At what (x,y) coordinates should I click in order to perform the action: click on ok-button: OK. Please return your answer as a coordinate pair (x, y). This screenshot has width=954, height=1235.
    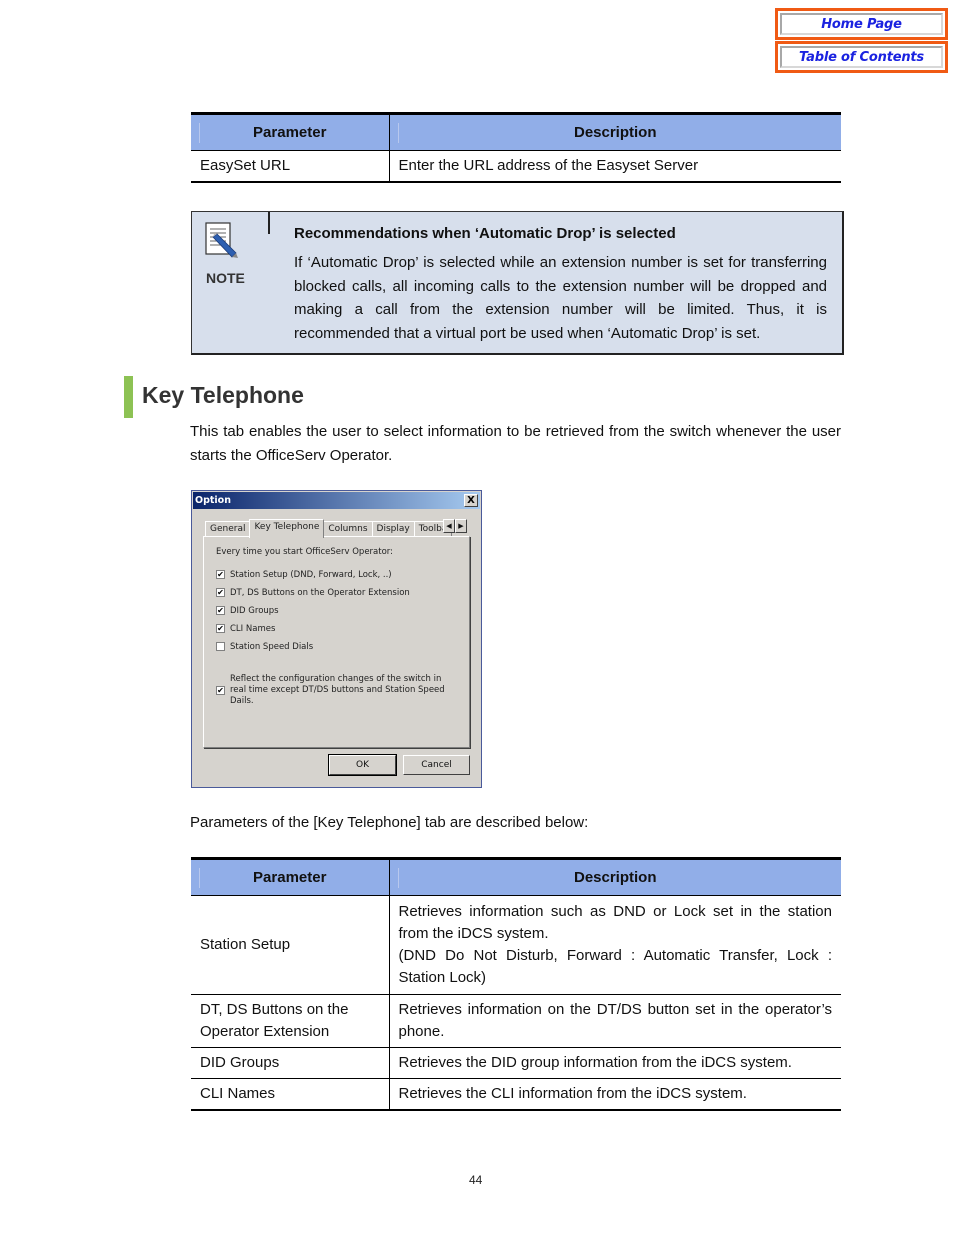
    Looking at the image, I should click on (362, 765).